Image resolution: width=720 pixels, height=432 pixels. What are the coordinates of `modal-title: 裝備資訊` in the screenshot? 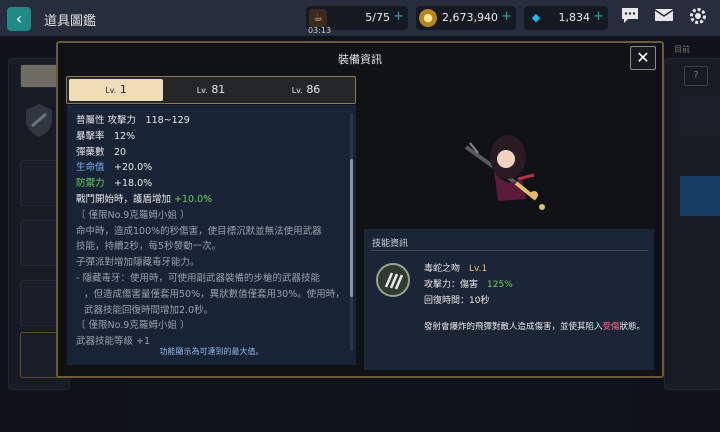 It's located at (360, 59).